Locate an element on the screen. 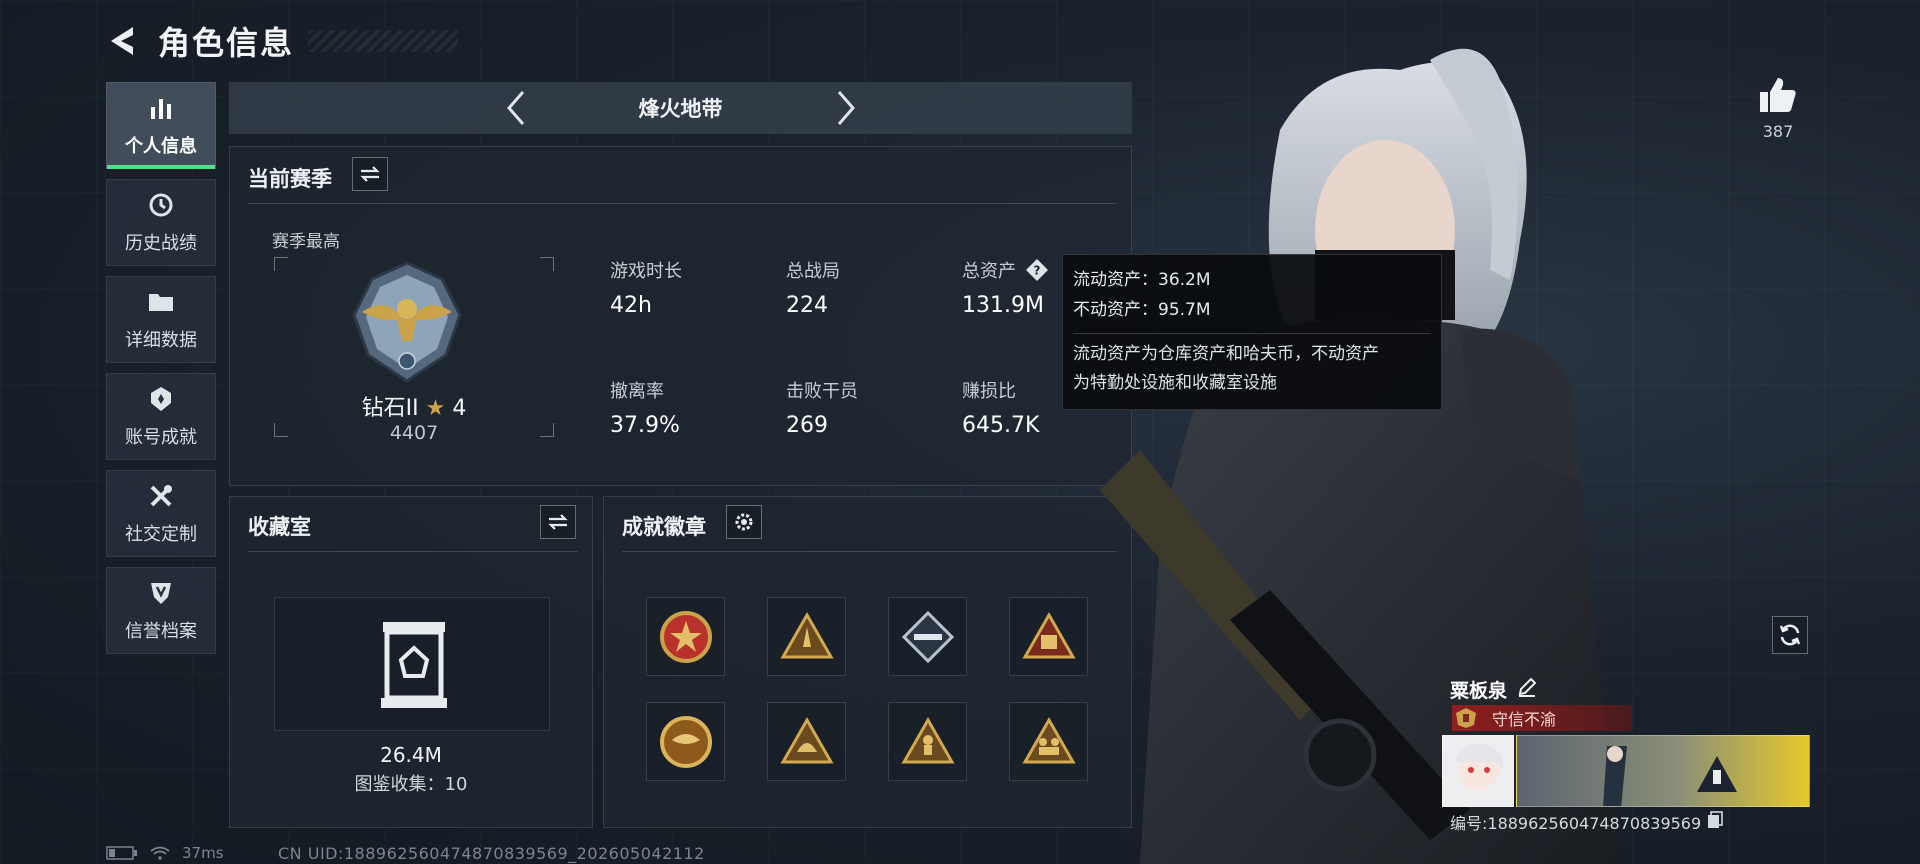  collection-preview is located at coordinates (412, 664).